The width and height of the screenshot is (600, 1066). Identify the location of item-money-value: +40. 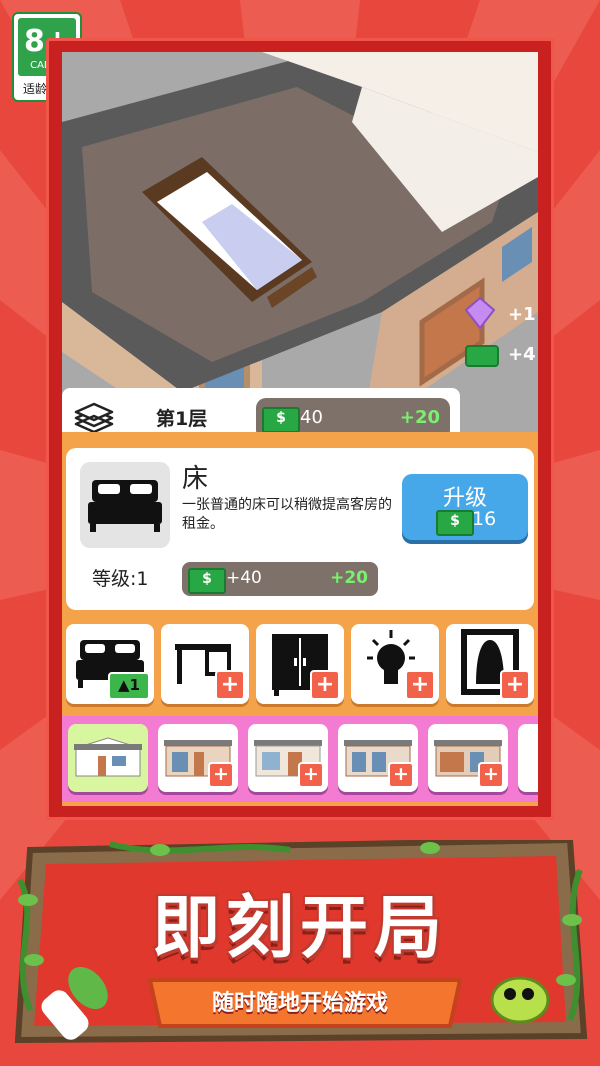
(244, 578).